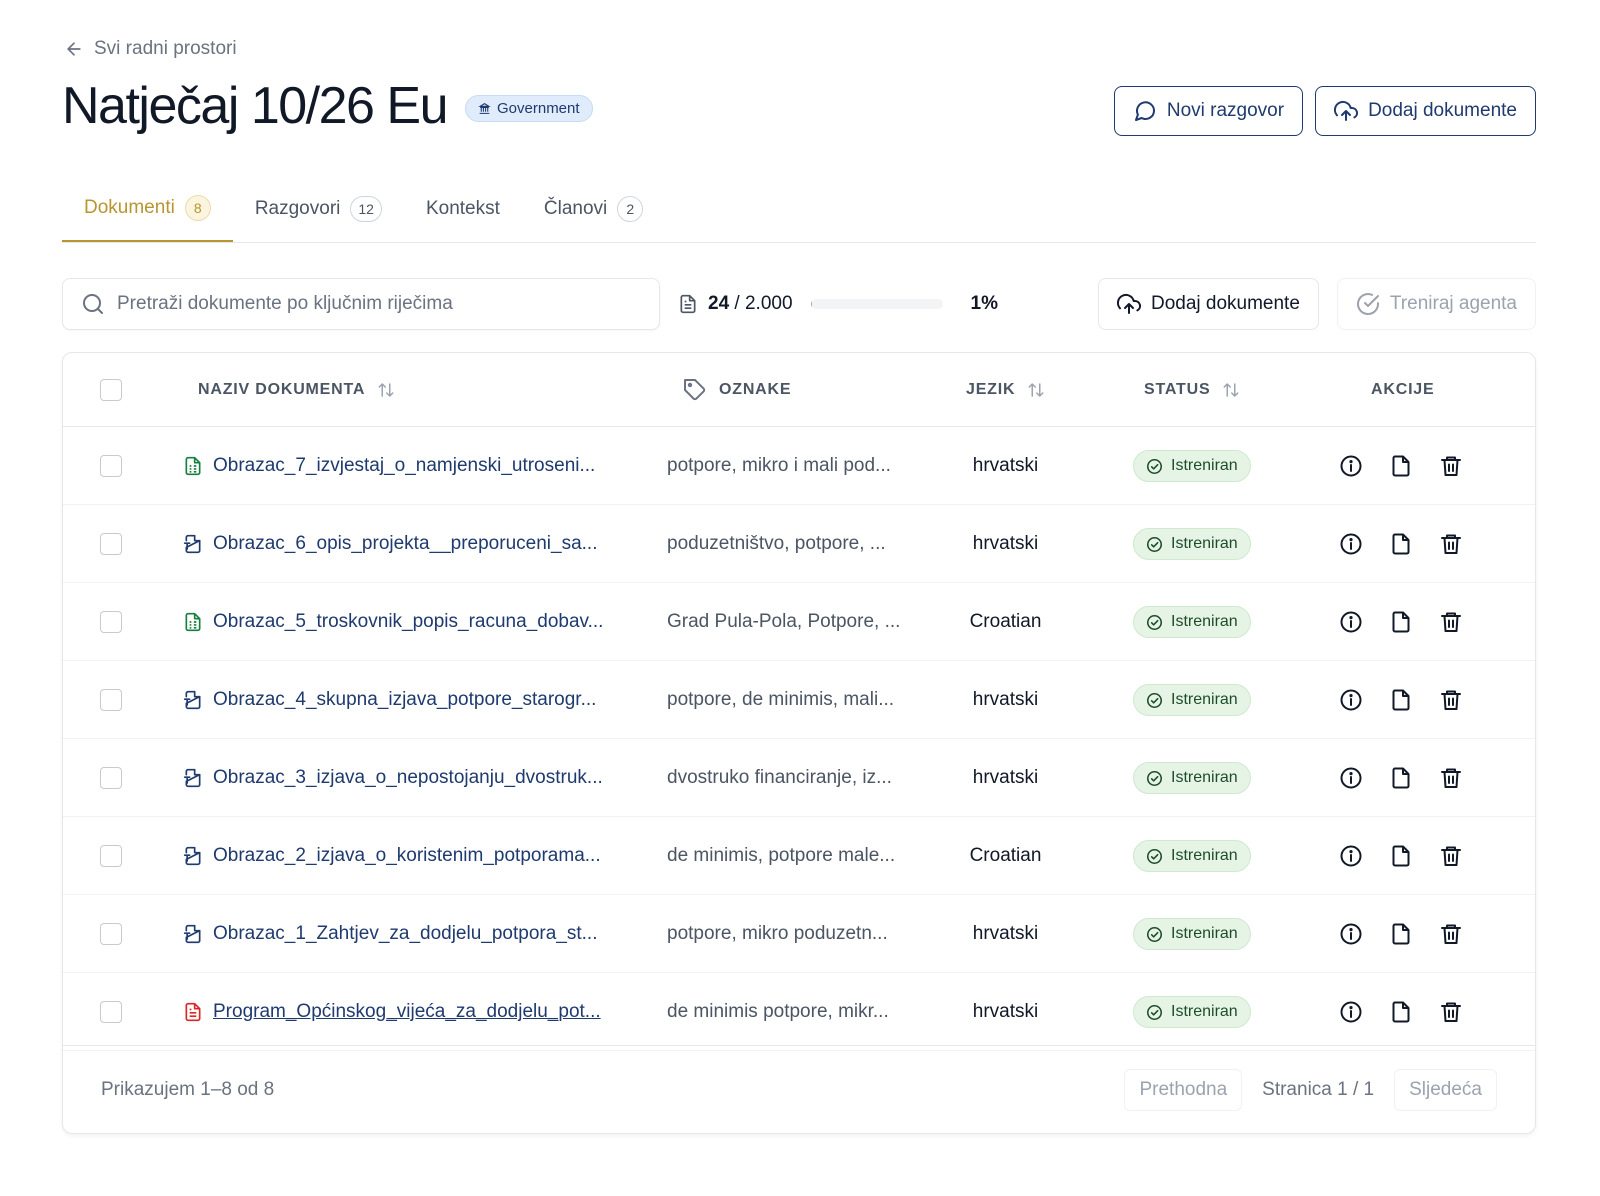 Image resolution: width=1600 pixels, height=1196 pixels. What do you see at coordinates (379, 304) in the screenshot?
I see `search-input` at bounding box center [379, 304].